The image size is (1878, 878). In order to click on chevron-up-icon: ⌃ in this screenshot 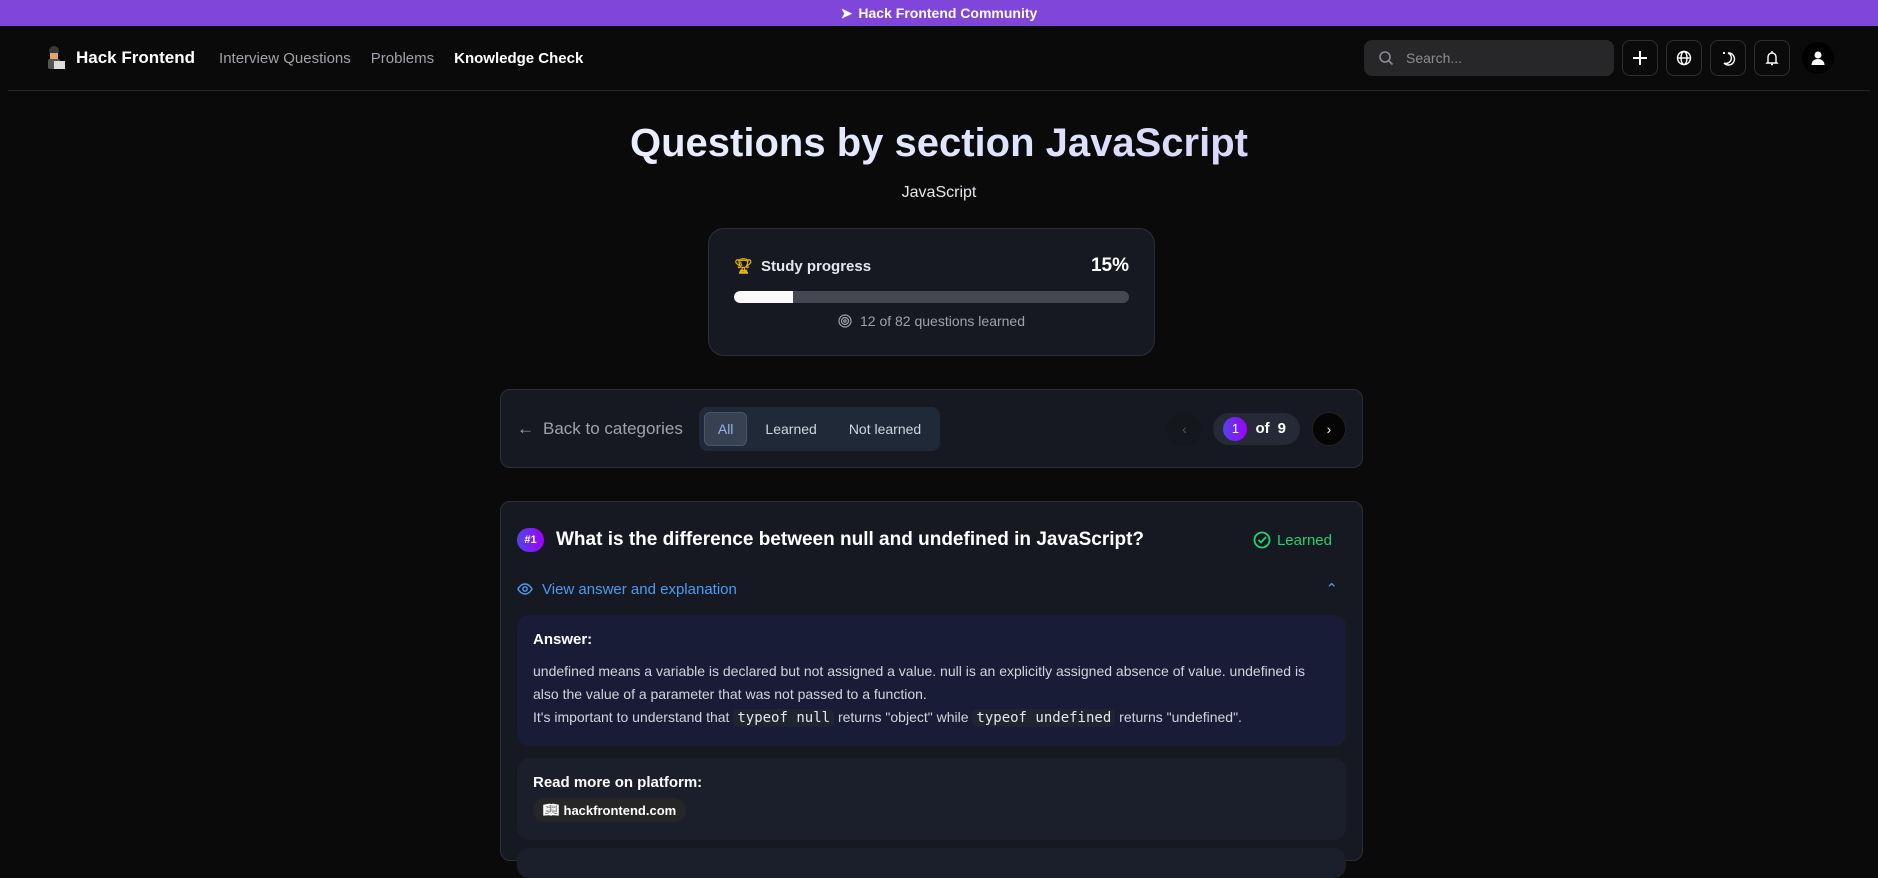, I will do `click(1331, 589)`.